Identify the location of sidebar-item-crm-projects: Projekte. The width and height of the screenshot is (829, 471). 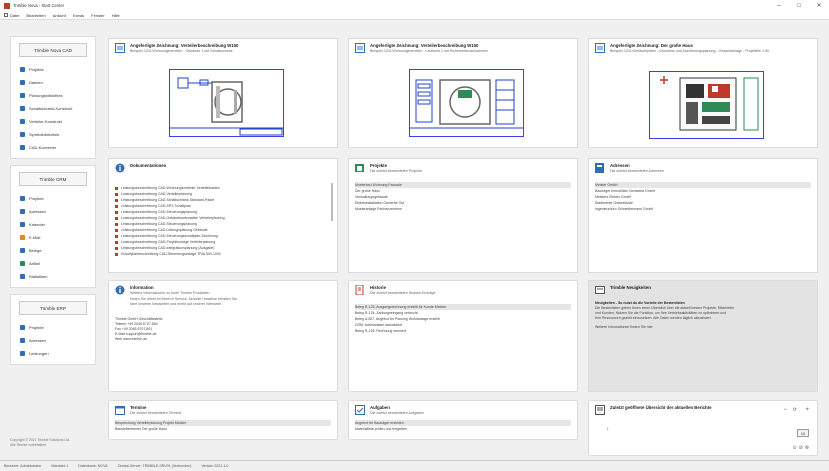
(53, 198).